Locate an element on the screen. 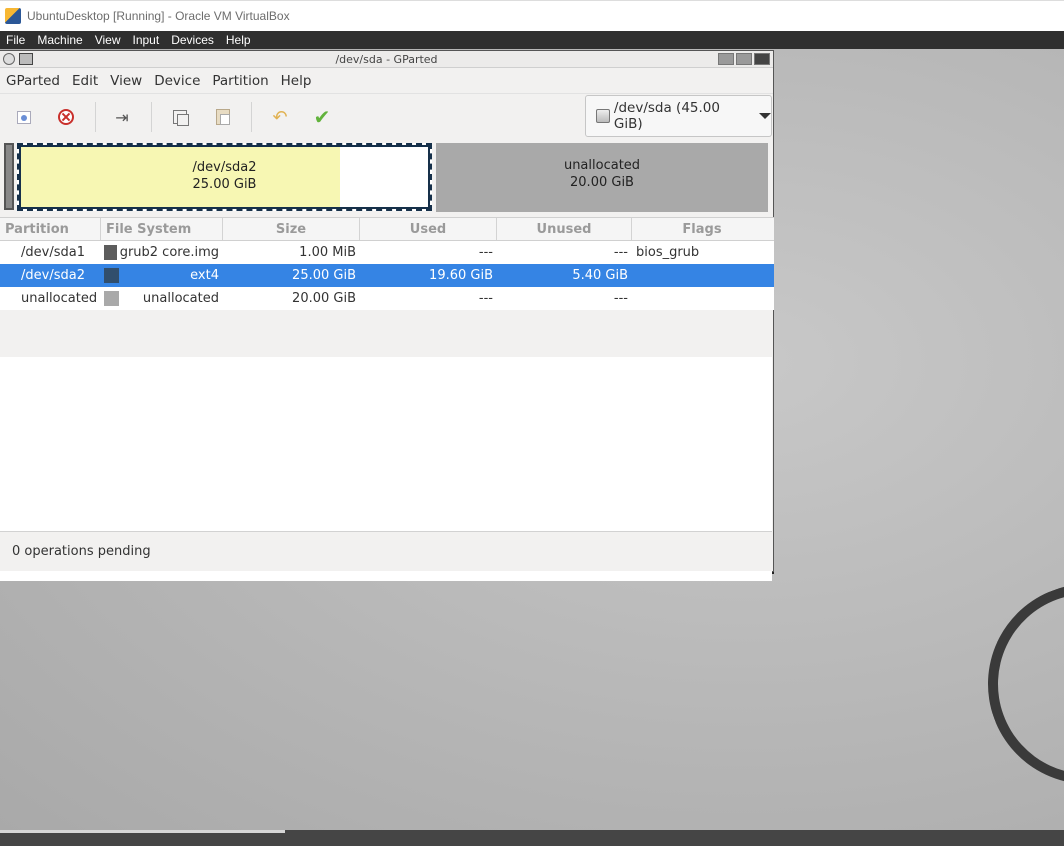 The width and height of the screenshot is (1064, 846). cell-file-system: unallocated is located at coordinates (162, 298).